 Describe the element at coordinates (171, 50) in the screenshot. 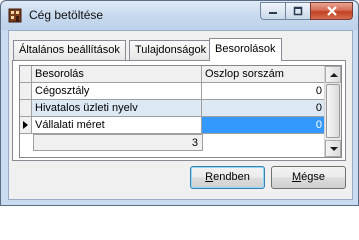

I see `tab-properties: Tulajdonságok` at that location.